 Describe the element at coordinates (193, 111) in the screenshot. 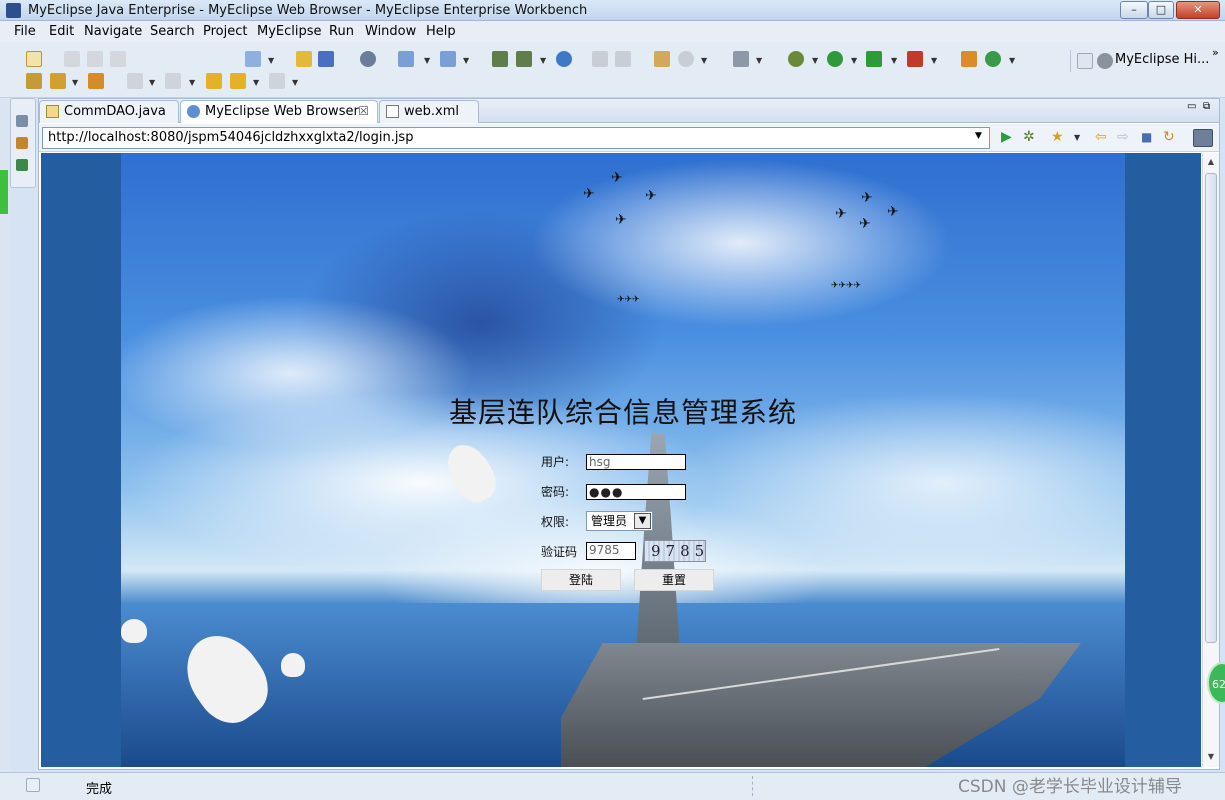

I see `globe-icon` at that location.